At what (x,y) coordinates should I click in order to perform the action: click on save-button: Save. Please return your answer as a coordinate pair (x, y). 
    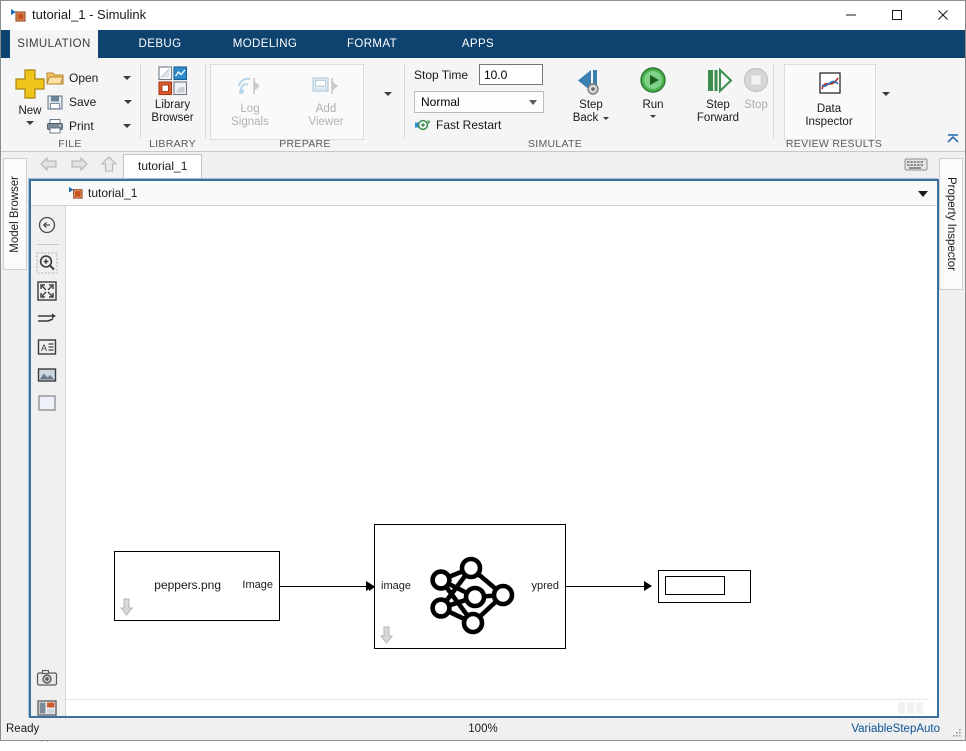
    Looking at the image, I should click on (89, 102).